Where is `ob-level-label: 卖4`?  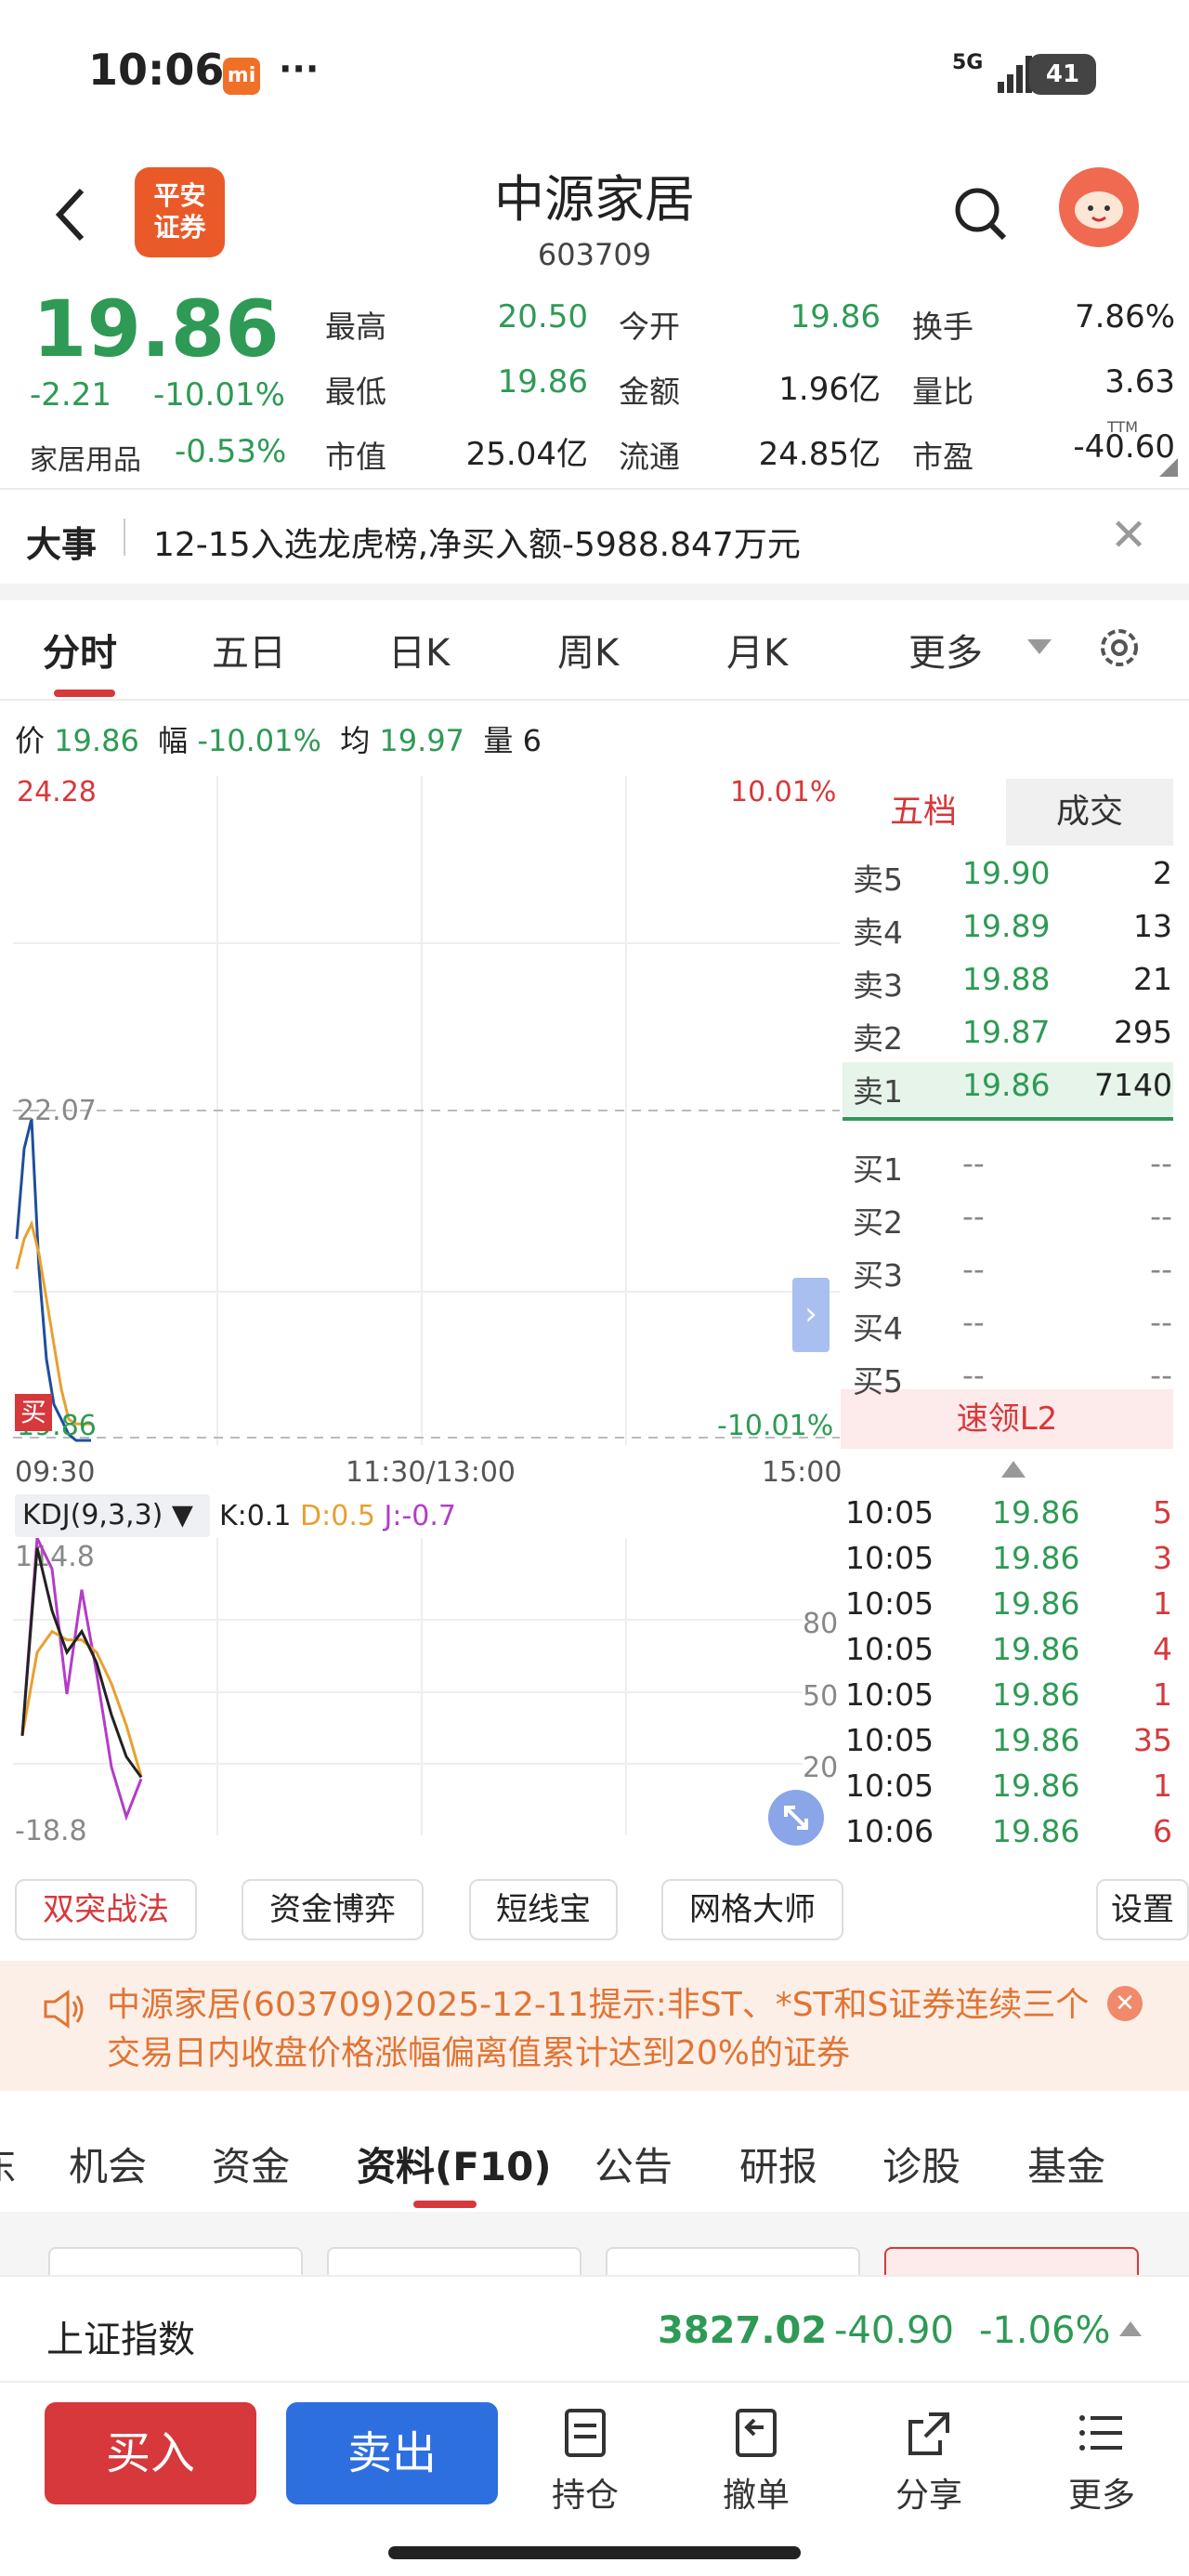
ob-level-label: 卖4 is located at coordinates (878, 932).